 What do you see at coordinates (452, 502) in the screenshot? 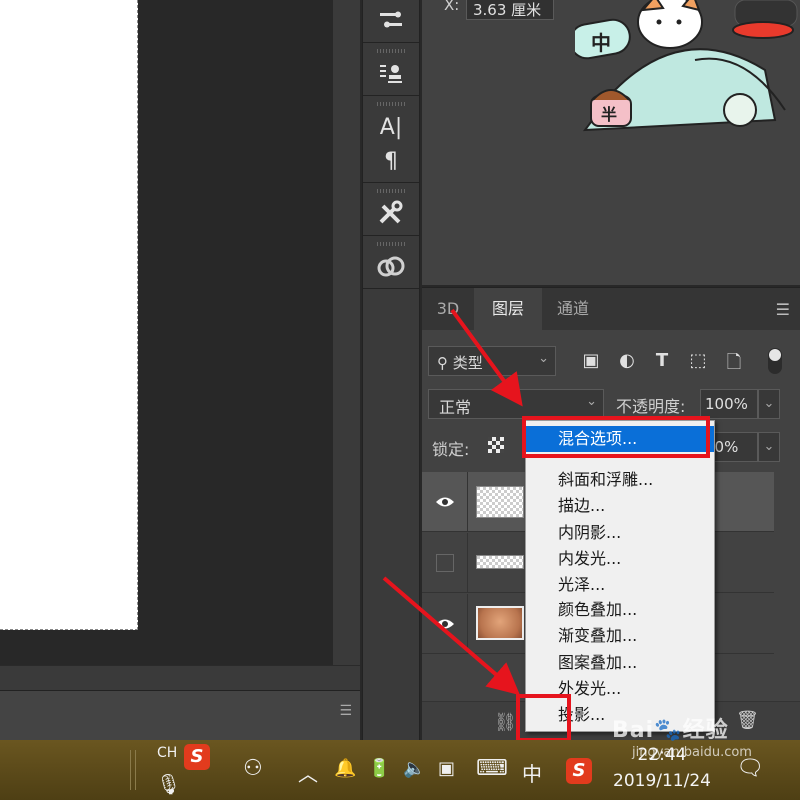
I see `annotation-arrows` at bounding box center [452, 502].